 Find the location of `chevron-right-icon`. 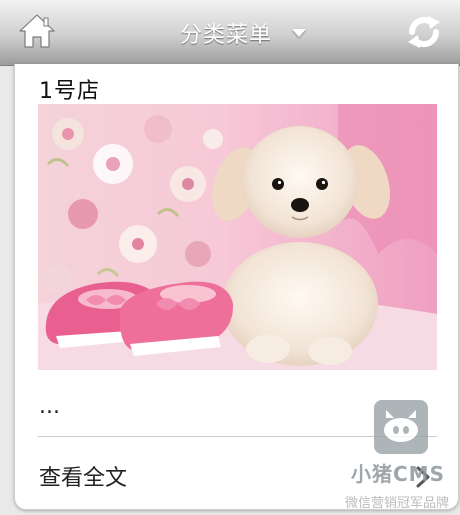

chevron-right-icon is located at coordinates (423, 477).